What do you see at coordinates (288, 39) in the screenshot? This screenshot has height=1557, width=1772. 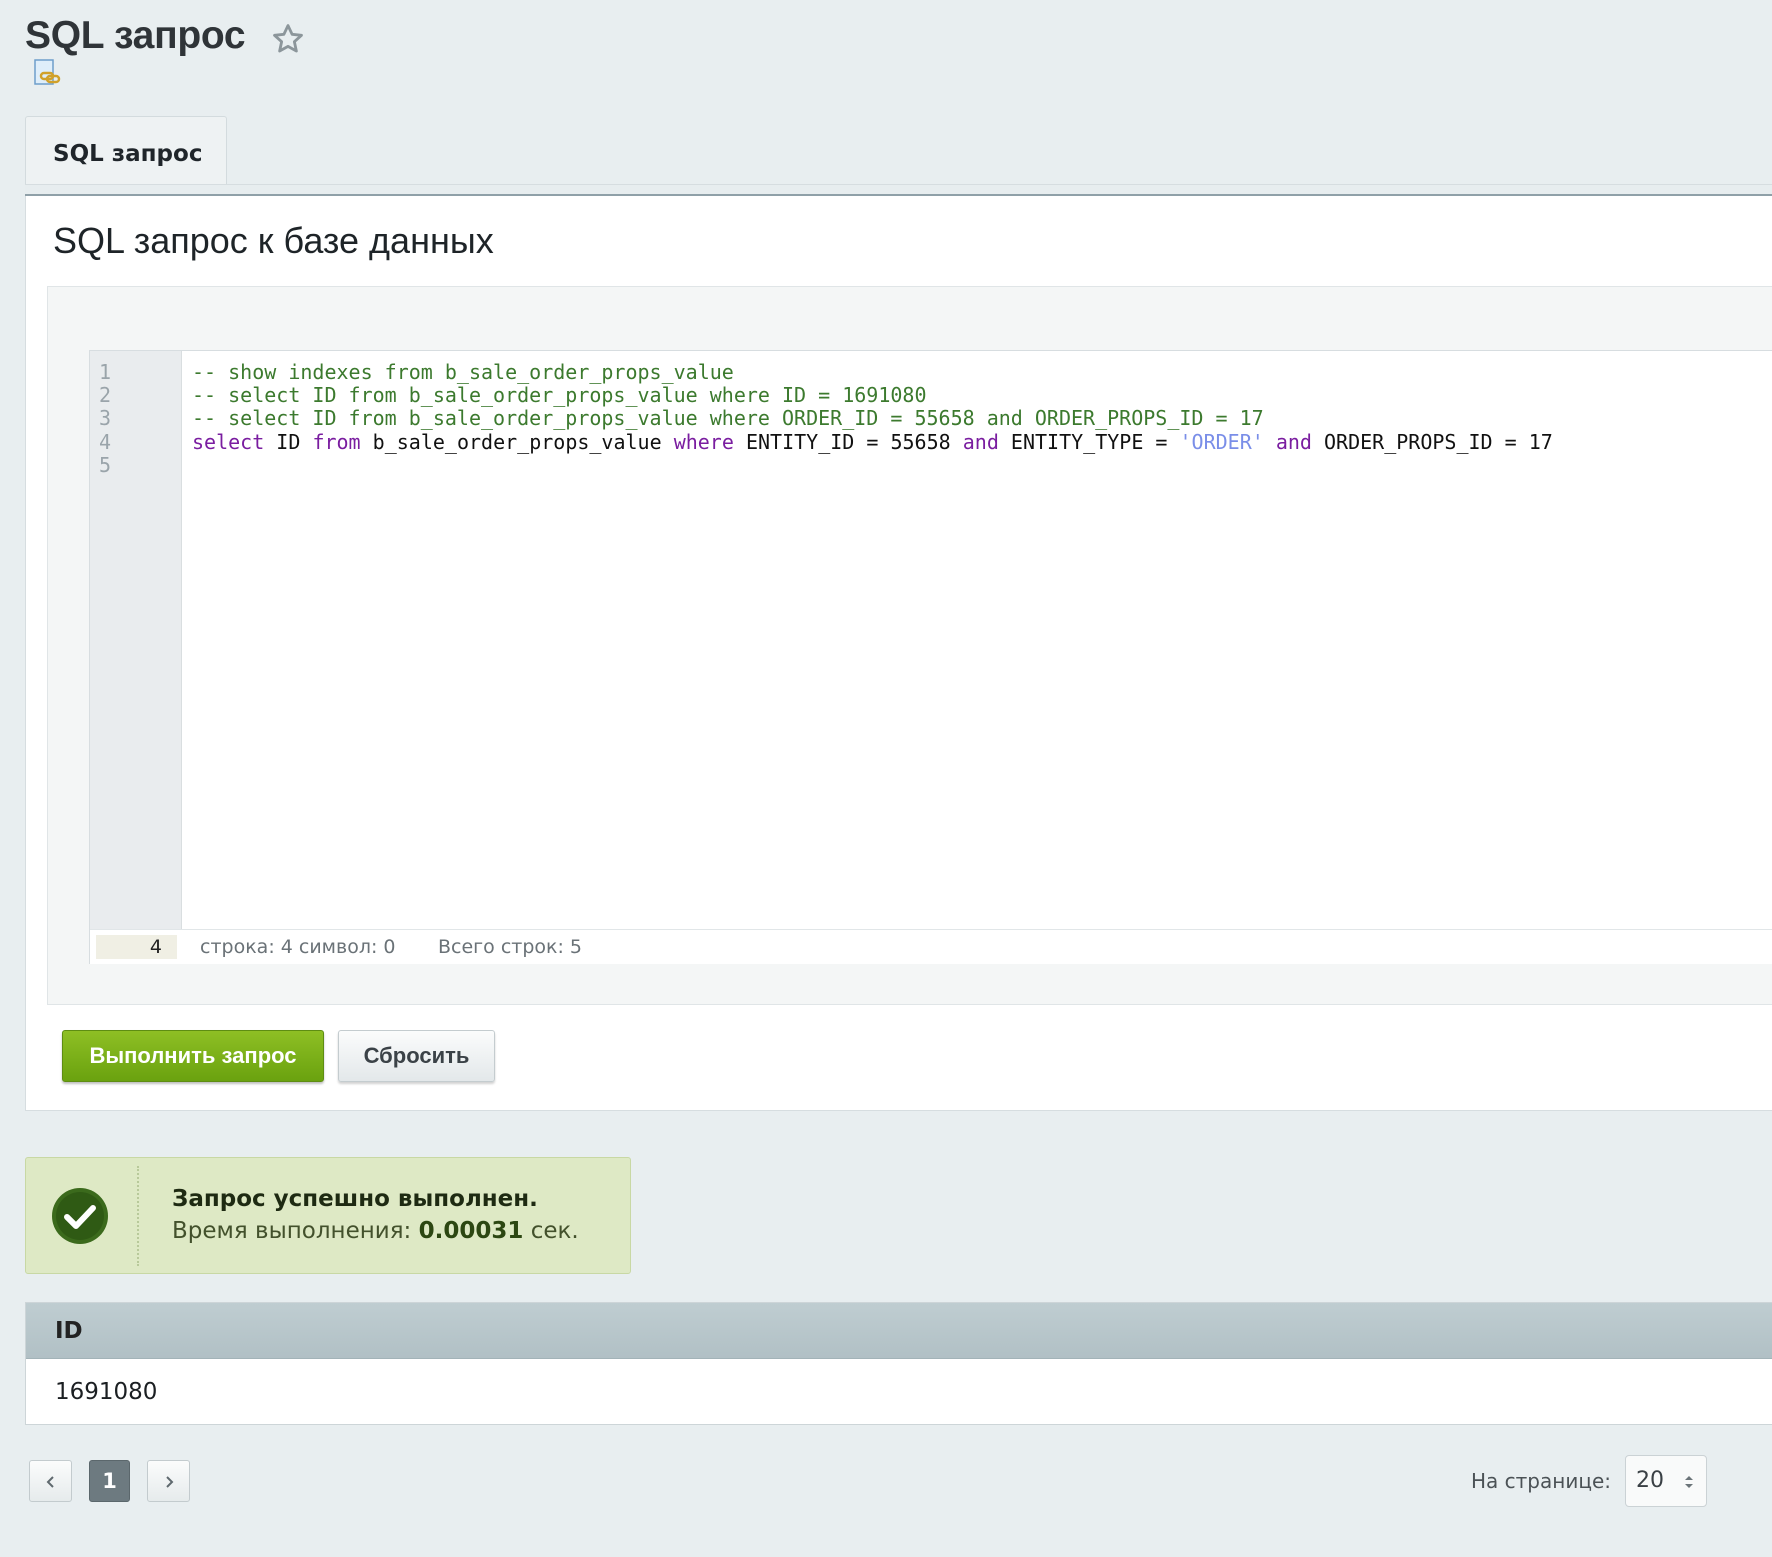 I see `star-icon` at bounding box center [288, 39].